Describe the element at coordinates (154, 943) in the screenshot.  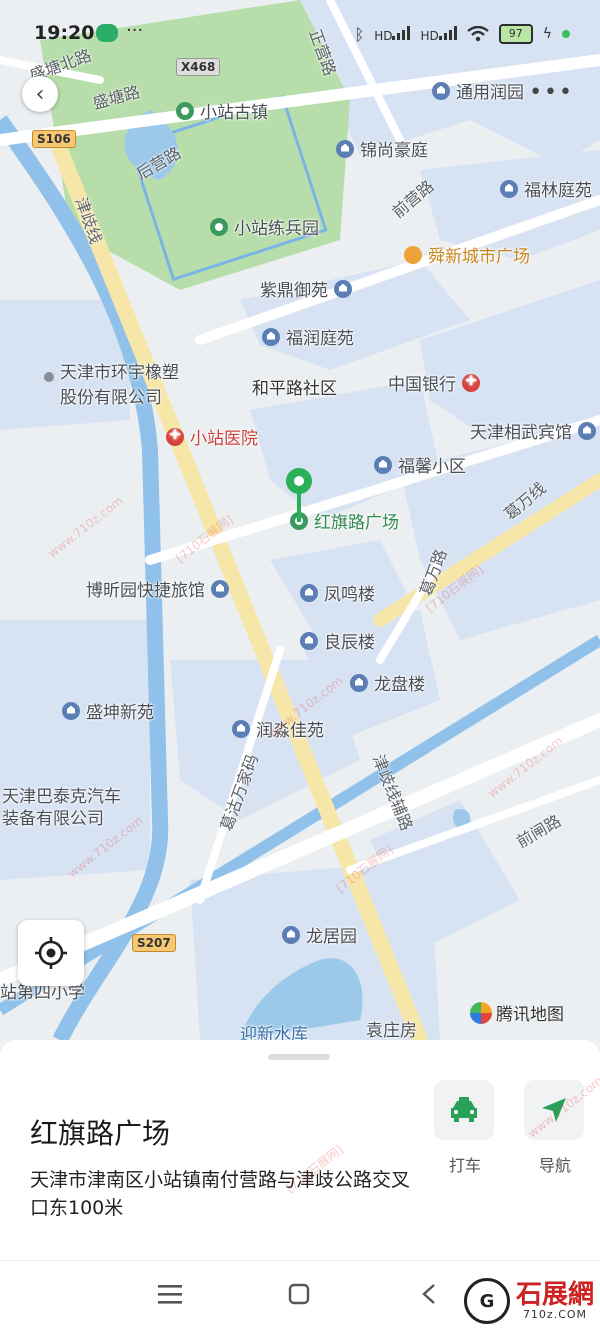
I see `road-shield-s207: S207` at that location.